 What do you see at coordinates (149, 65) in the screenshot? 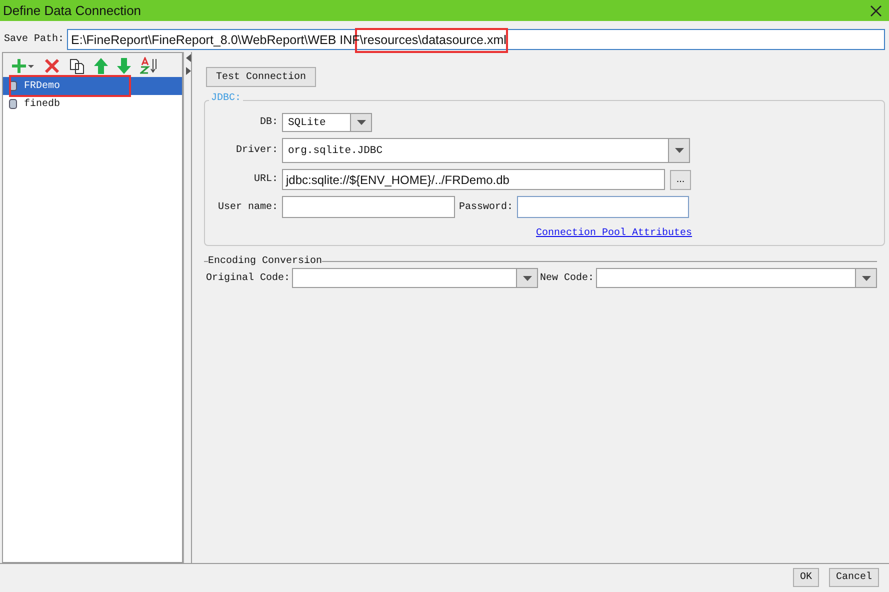
I see `sort-icon` at bounding box center [149, 65].